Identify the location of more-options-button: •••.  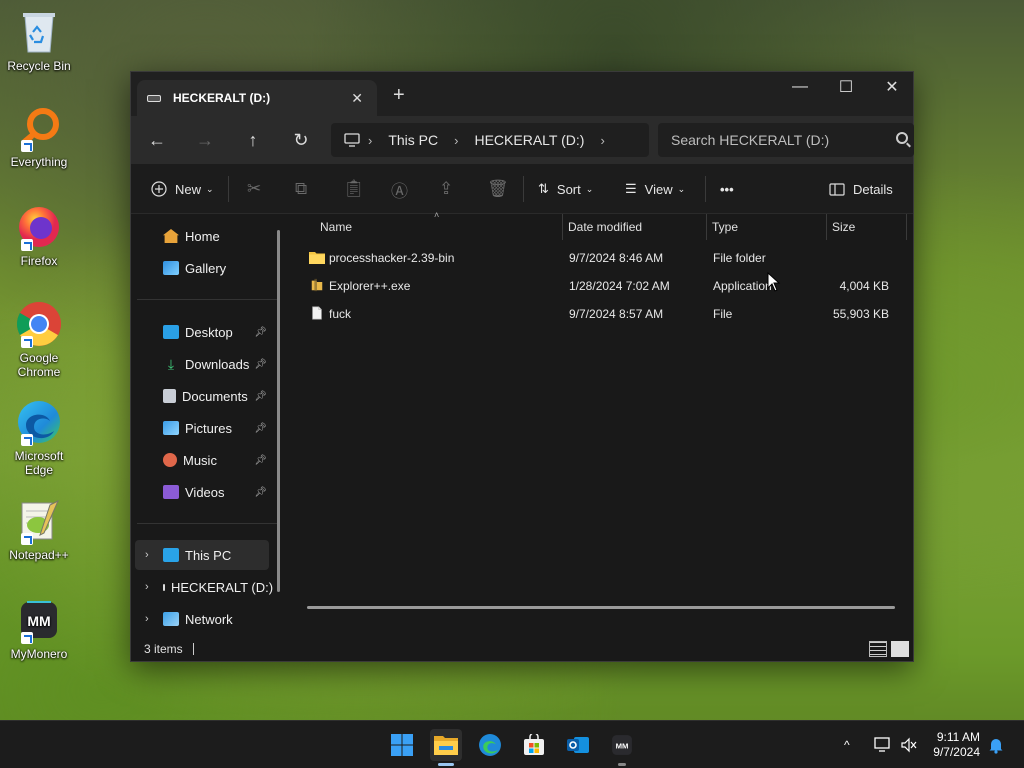
(727, 189).